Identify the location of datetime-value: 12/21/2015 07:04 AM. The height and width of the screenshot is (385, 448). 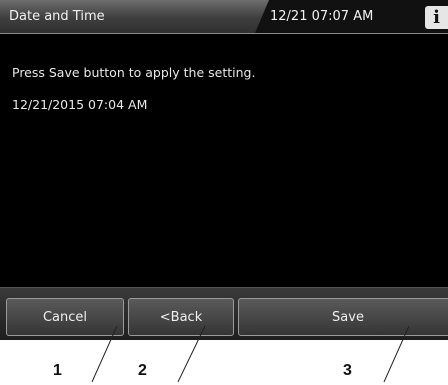
(80, 104).